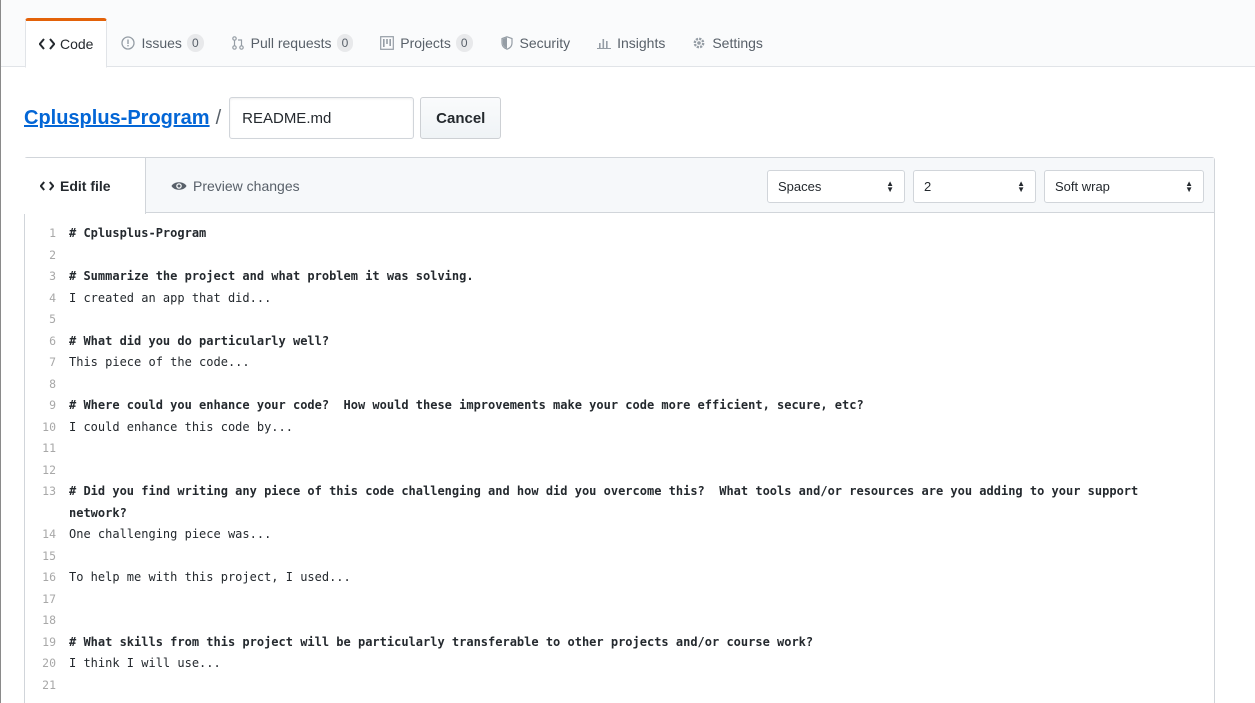 This screenshot has height=703, width=1255. I want to click on window-left-border, so click(0, 351).